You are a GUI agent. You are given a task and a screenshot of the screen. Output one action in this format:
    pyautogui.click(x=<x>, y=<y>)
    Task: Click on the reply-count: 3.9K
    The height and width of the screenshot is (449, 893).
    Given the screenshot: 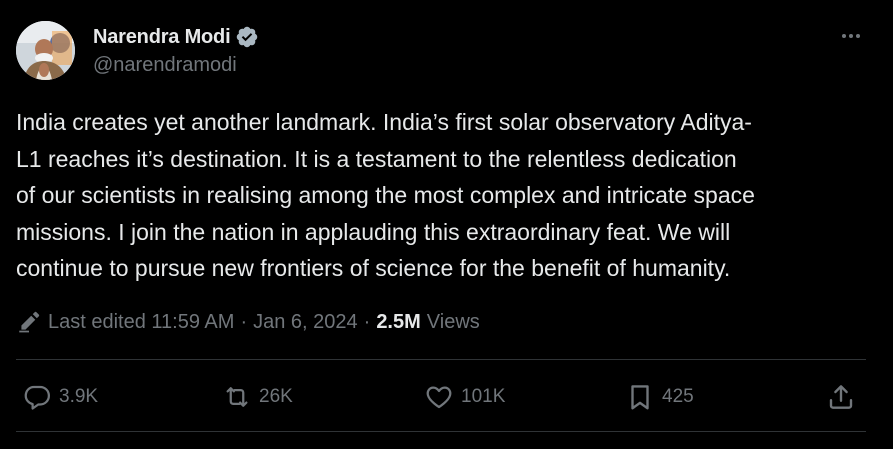 What is the action you would take?
    pyautogui.click(x=79, y=396)
    